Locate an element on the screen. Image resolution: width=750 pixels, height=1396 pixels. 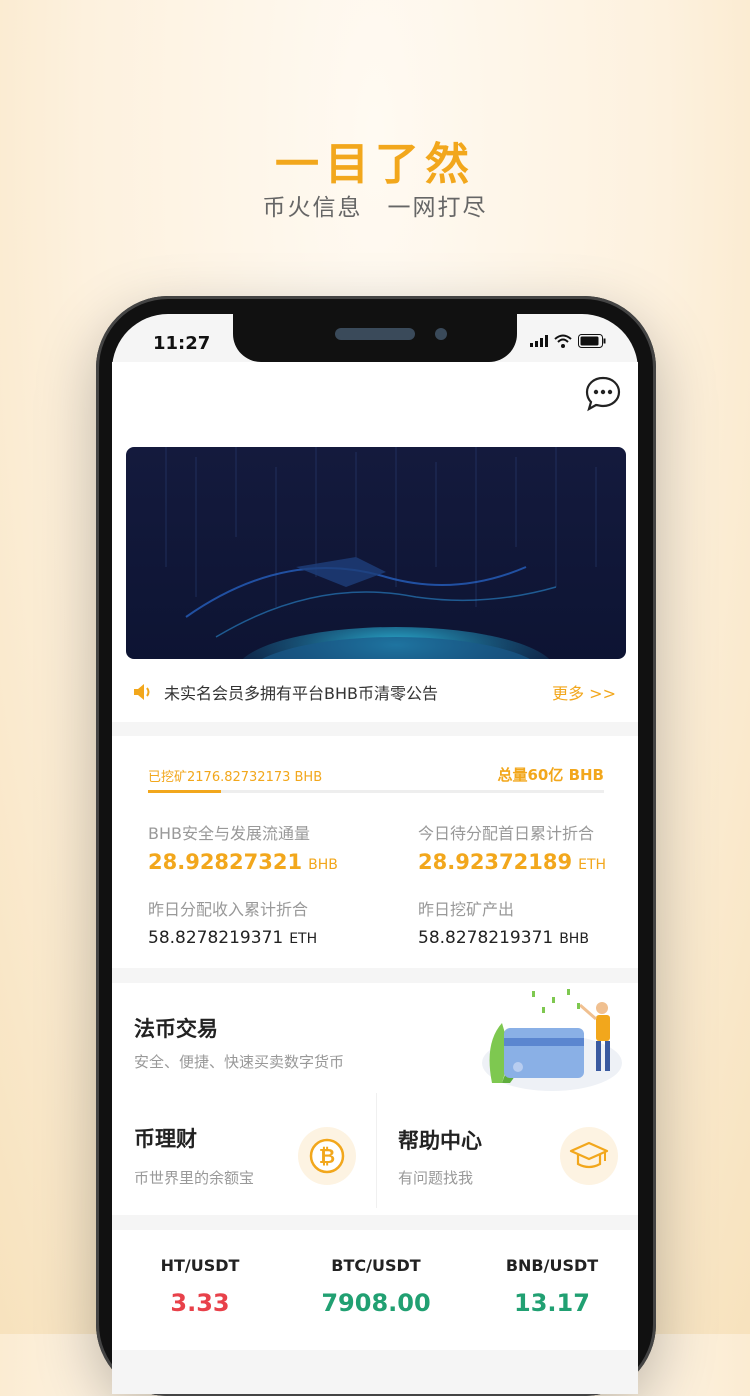
mining-progress-bar is located at coordinates (376, 791).